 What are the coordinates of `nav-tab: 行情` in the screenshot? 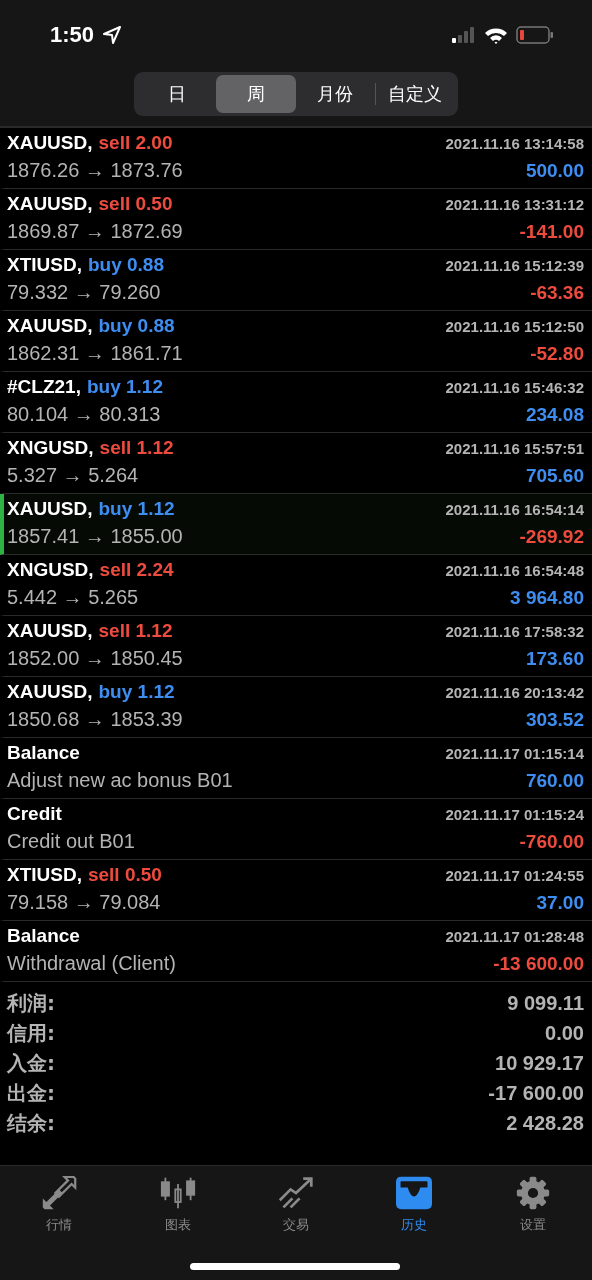 It's located at (59, 1205).